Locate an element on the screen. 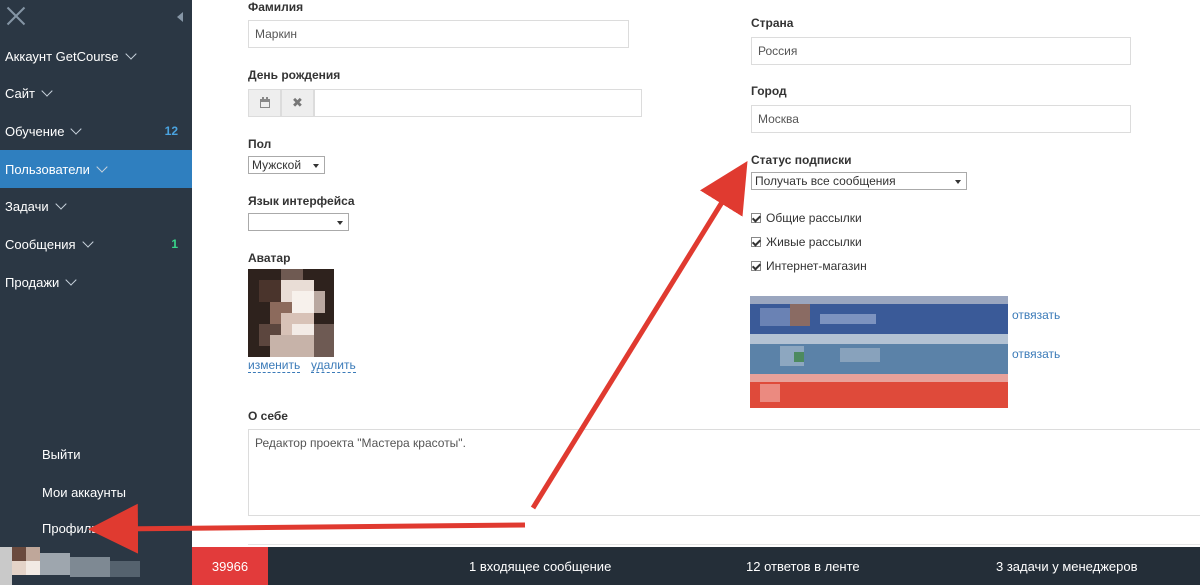 The width and height of the screenshot is (1200, 585). subscription-label: Статус подписки is located at coordinates (801, 160).